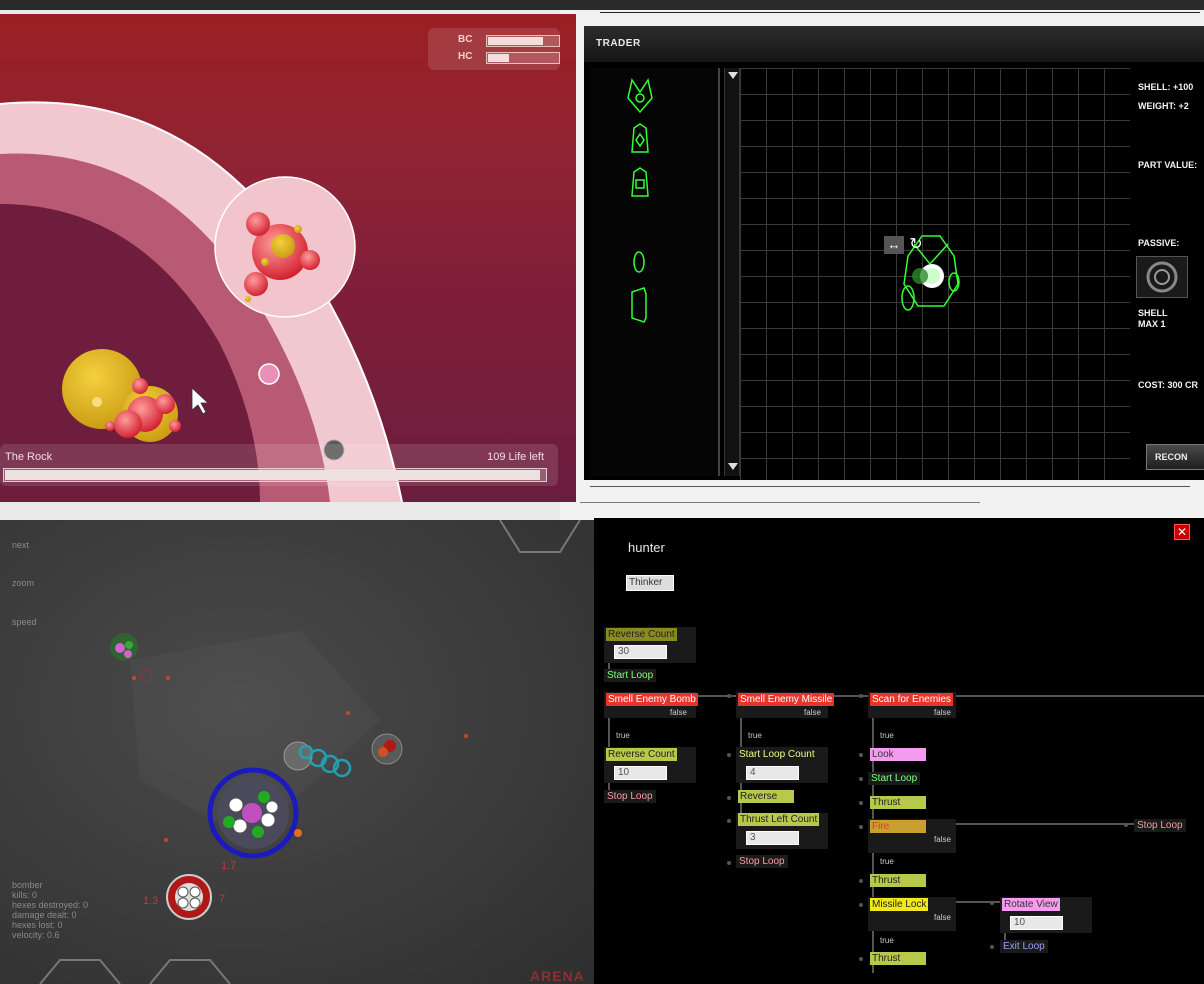 Image resolution: width=1204 pixels, height=984 pixels. What do you see at coordinates (640, 200) in the screenshot?
I see `parts-icons` at bounding box center [640, 200].